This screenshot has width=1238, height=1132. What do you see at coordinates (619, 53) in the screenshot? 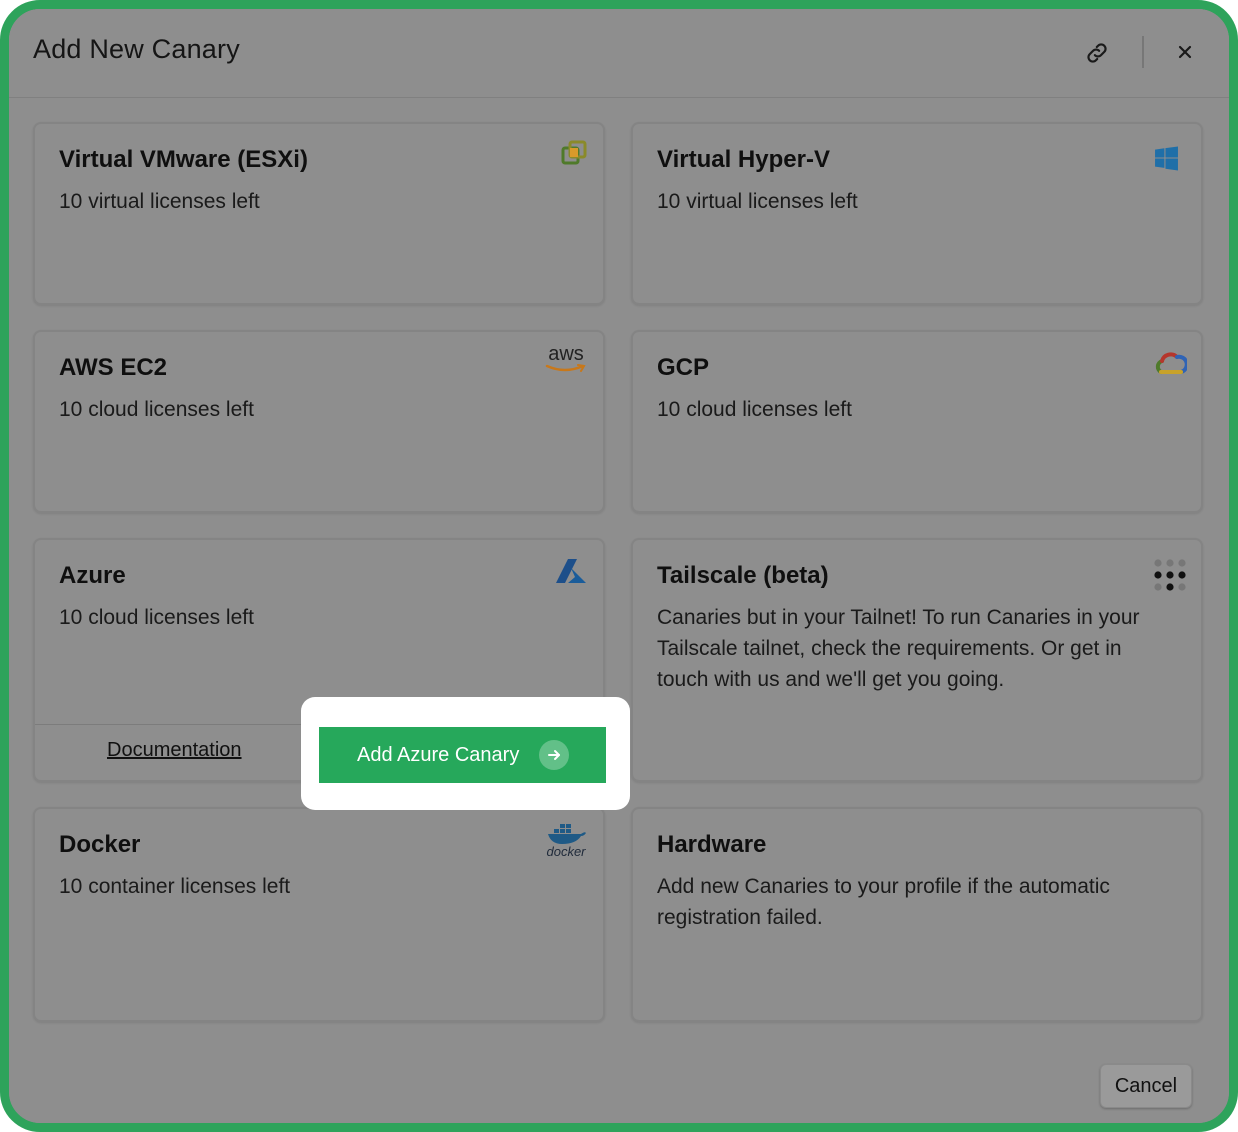
I see `modal-header: Add New Canary` at bounding box center [619, 53].